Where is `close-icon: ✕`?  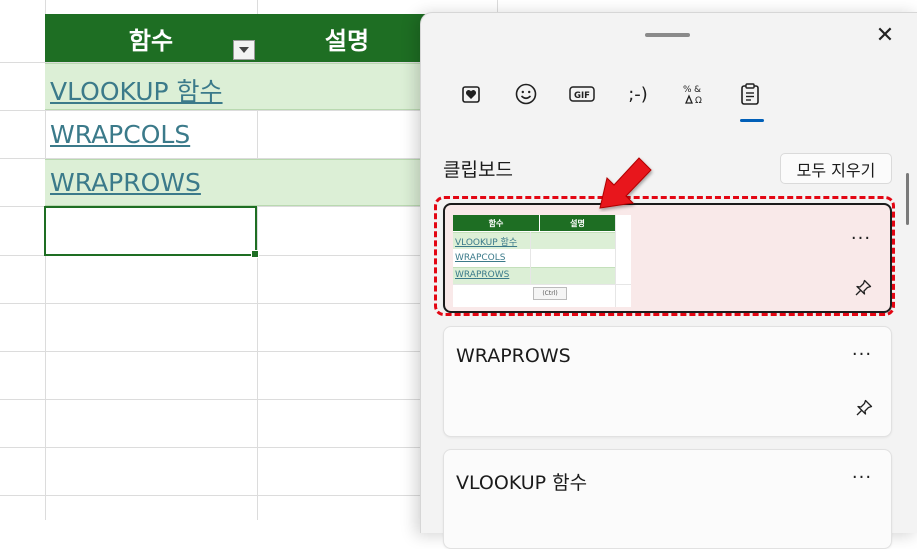 close-icon: ✕ is located at coordinates (885, 35).